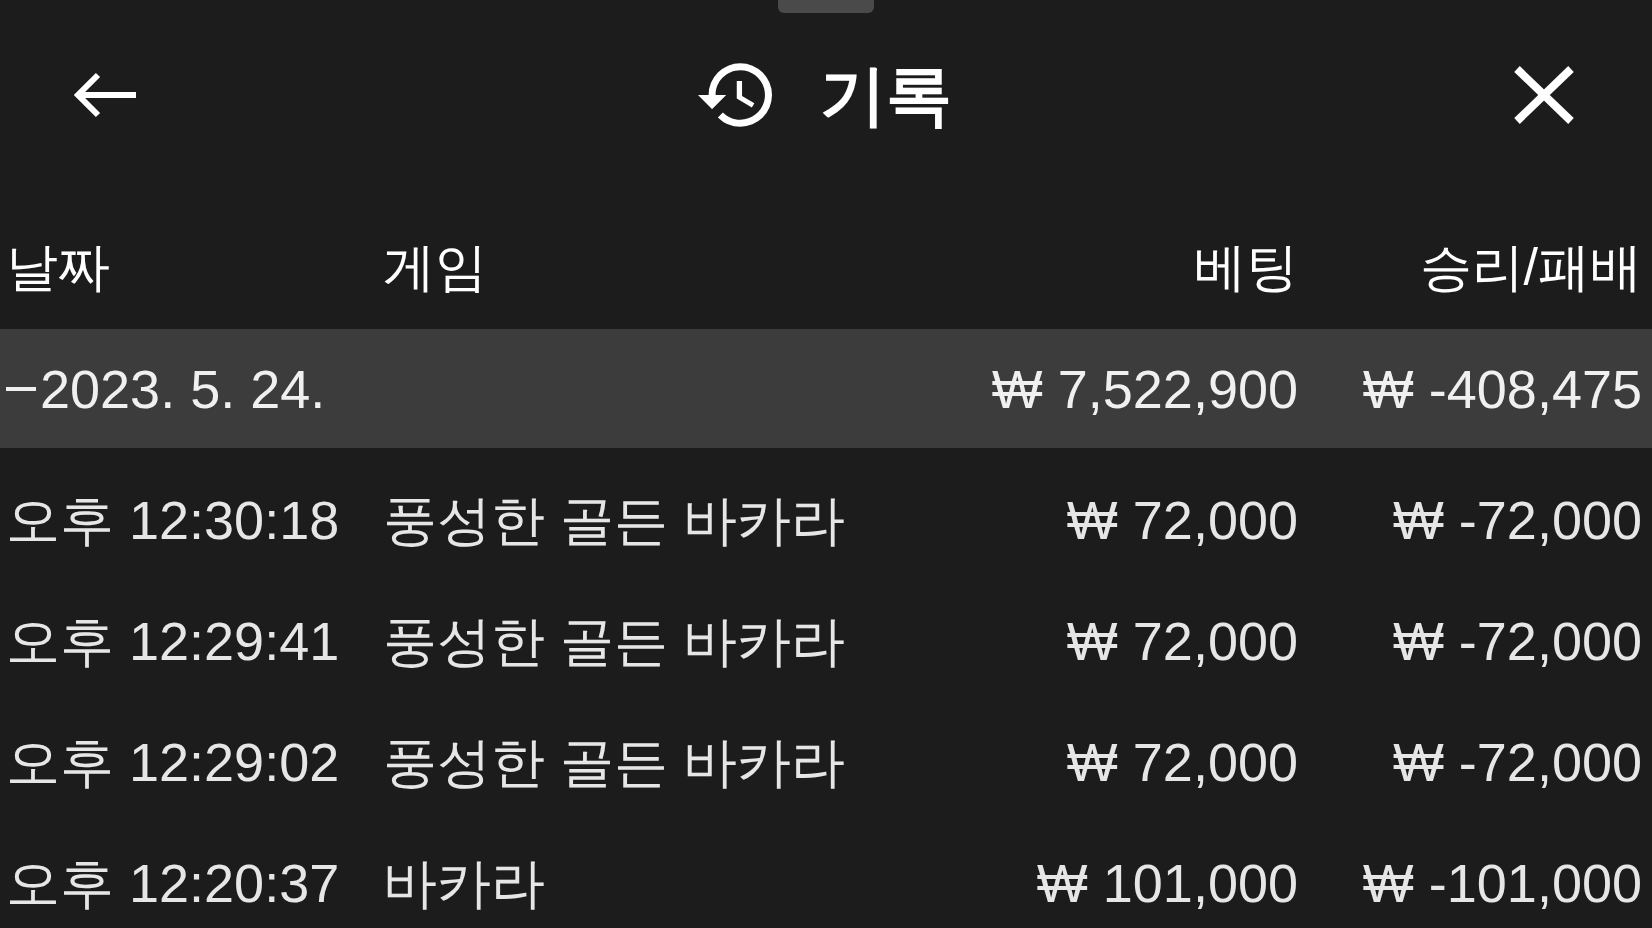  I want to click on close-button, so click(1544, 95).